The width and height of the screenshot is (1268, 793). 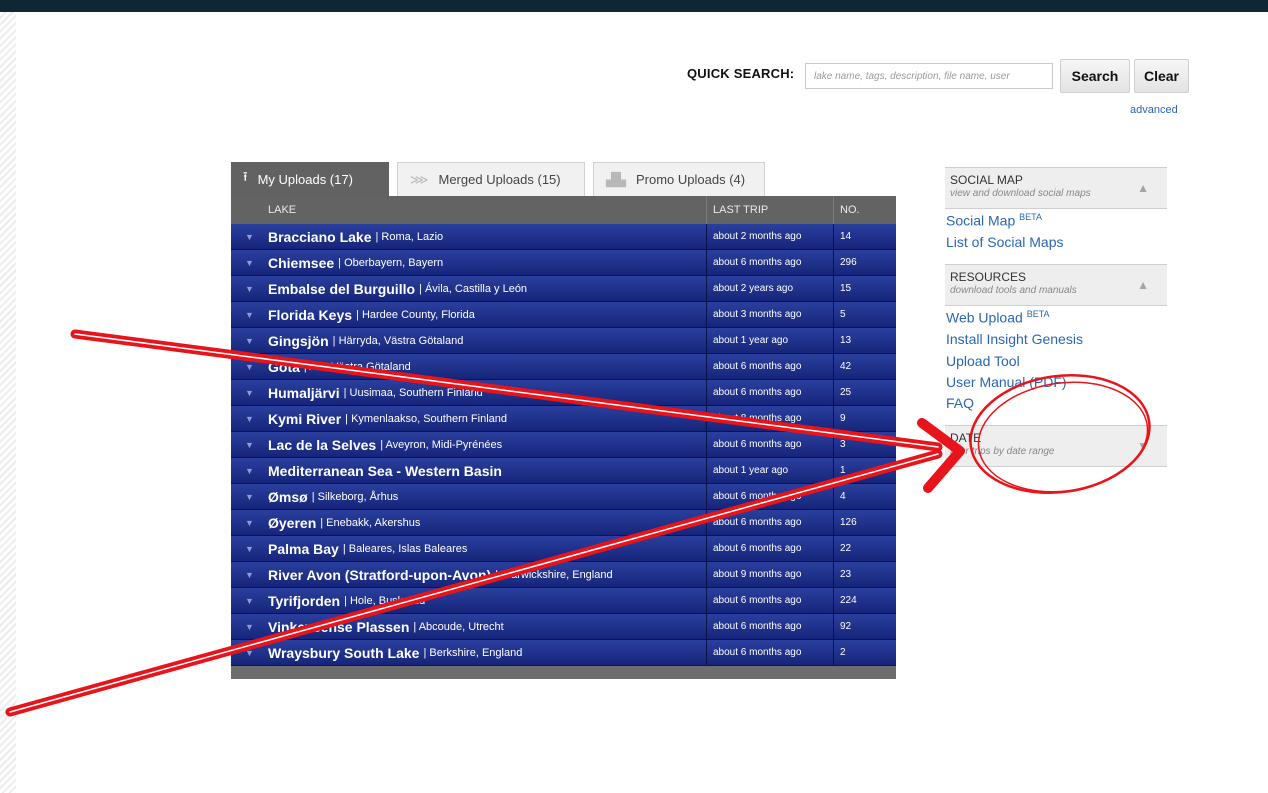 What do you see at coordinates (468, 314) in the screenshot?
I see `lake-cell: ▼ Florida Keys | Hardee County, Florida` at bounding box center [468, 314].